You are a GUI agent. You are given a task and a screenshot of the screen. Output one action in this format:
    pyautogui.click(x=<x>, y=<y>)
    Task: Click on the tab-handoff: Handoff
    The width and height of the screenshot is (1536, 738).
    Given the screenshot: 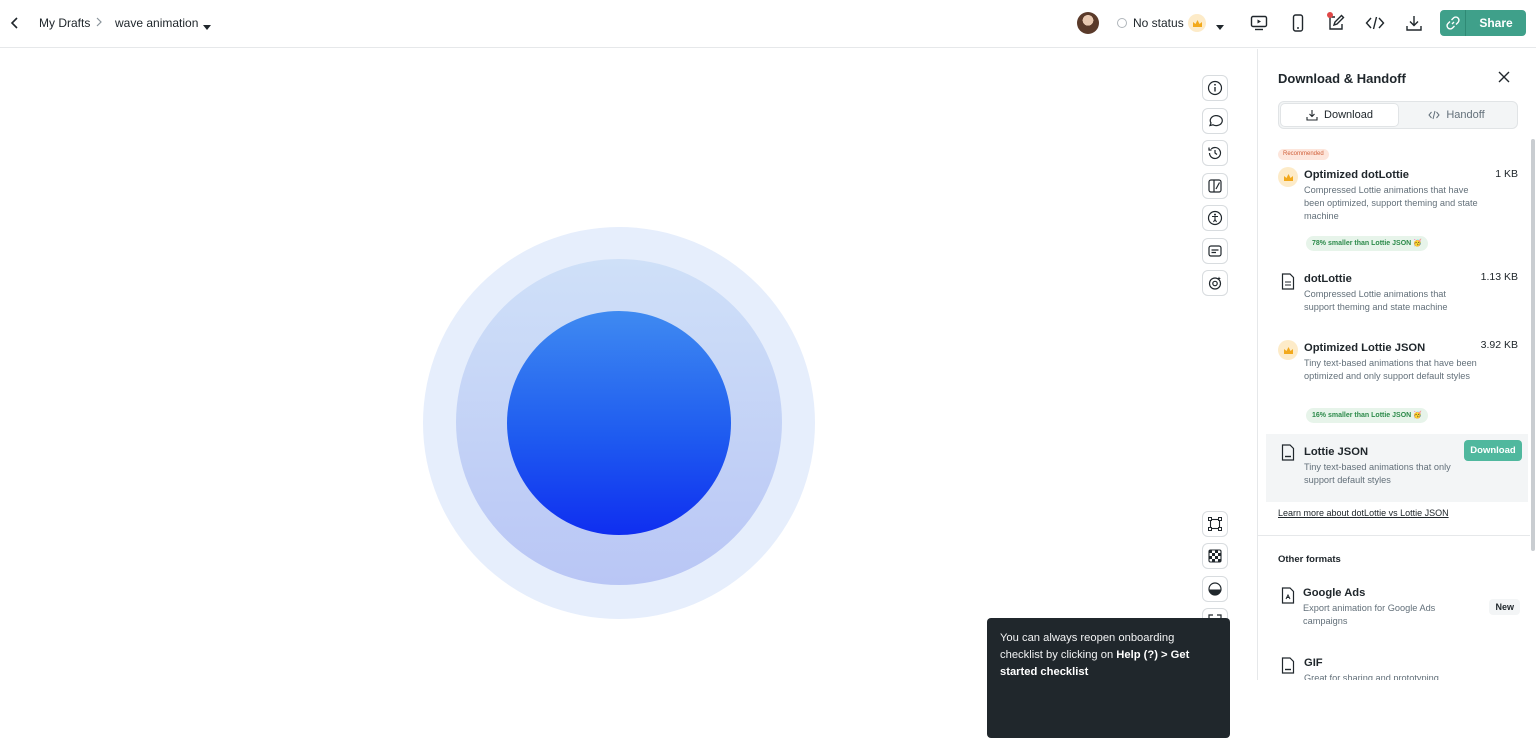 What is the action you would take?
    pyautogui.click(x=1456, y=115)
    